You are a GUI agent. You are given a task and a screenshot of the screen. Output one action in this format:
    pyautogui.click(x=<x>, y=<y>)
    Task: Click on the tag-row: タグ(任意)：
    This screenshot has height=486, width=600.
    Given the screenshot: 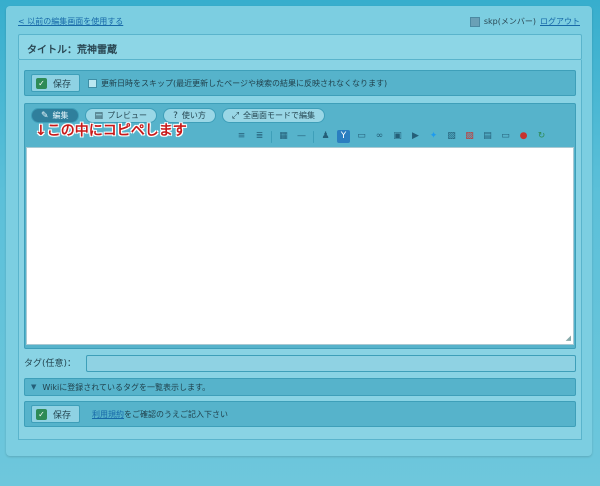 What is the action you would take?
    pyautogui.click(x=50, y=362)
    